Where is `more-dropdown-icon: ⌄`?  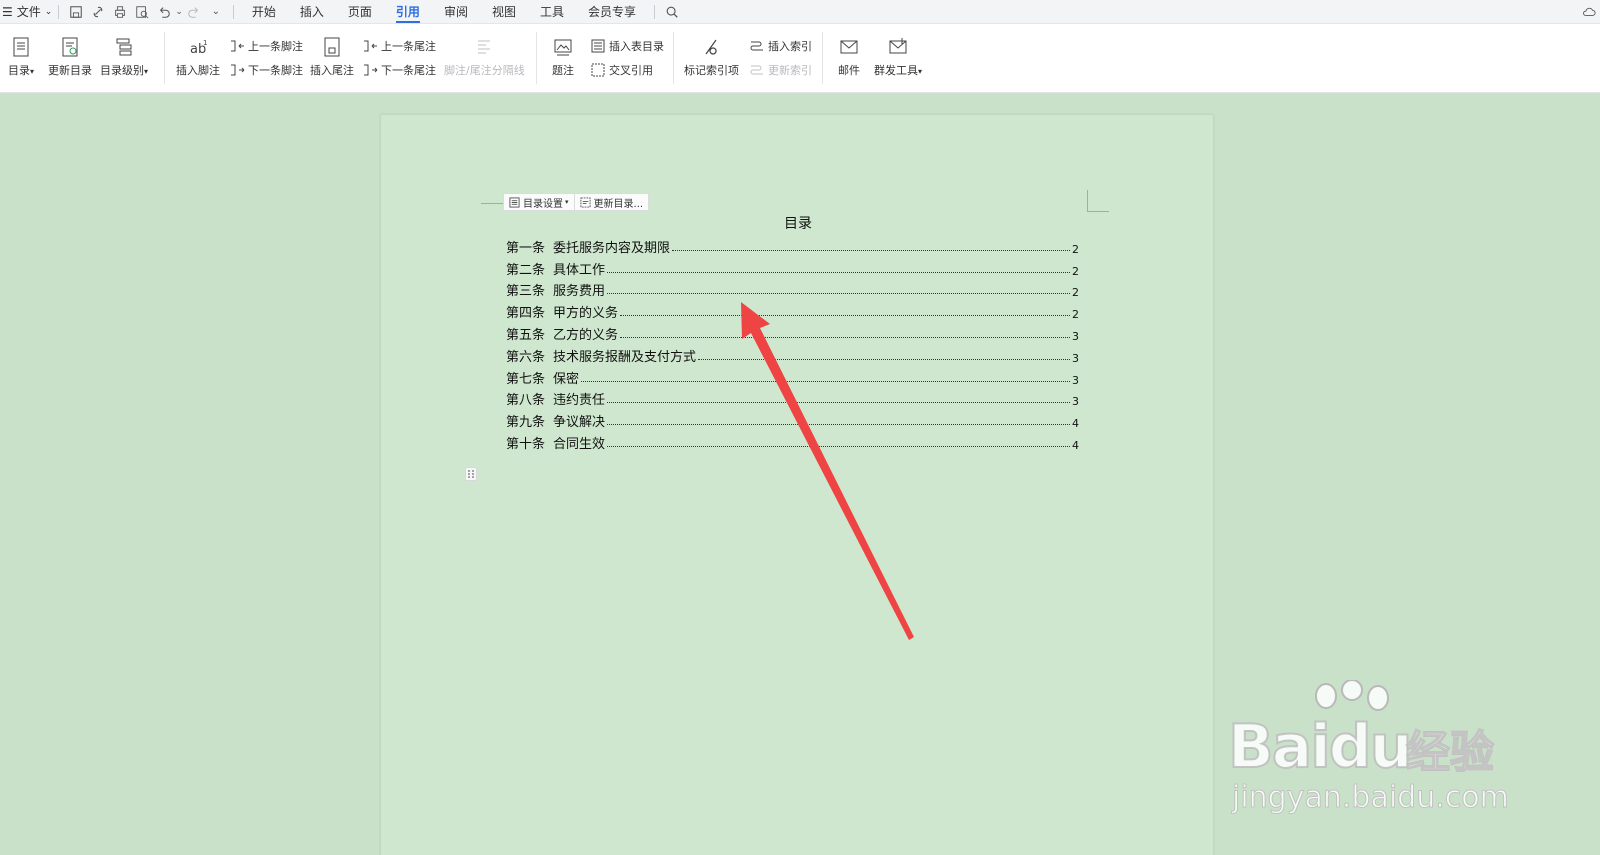 more-dropdown-icon: ⌄ is located at coordinates (216, 12).